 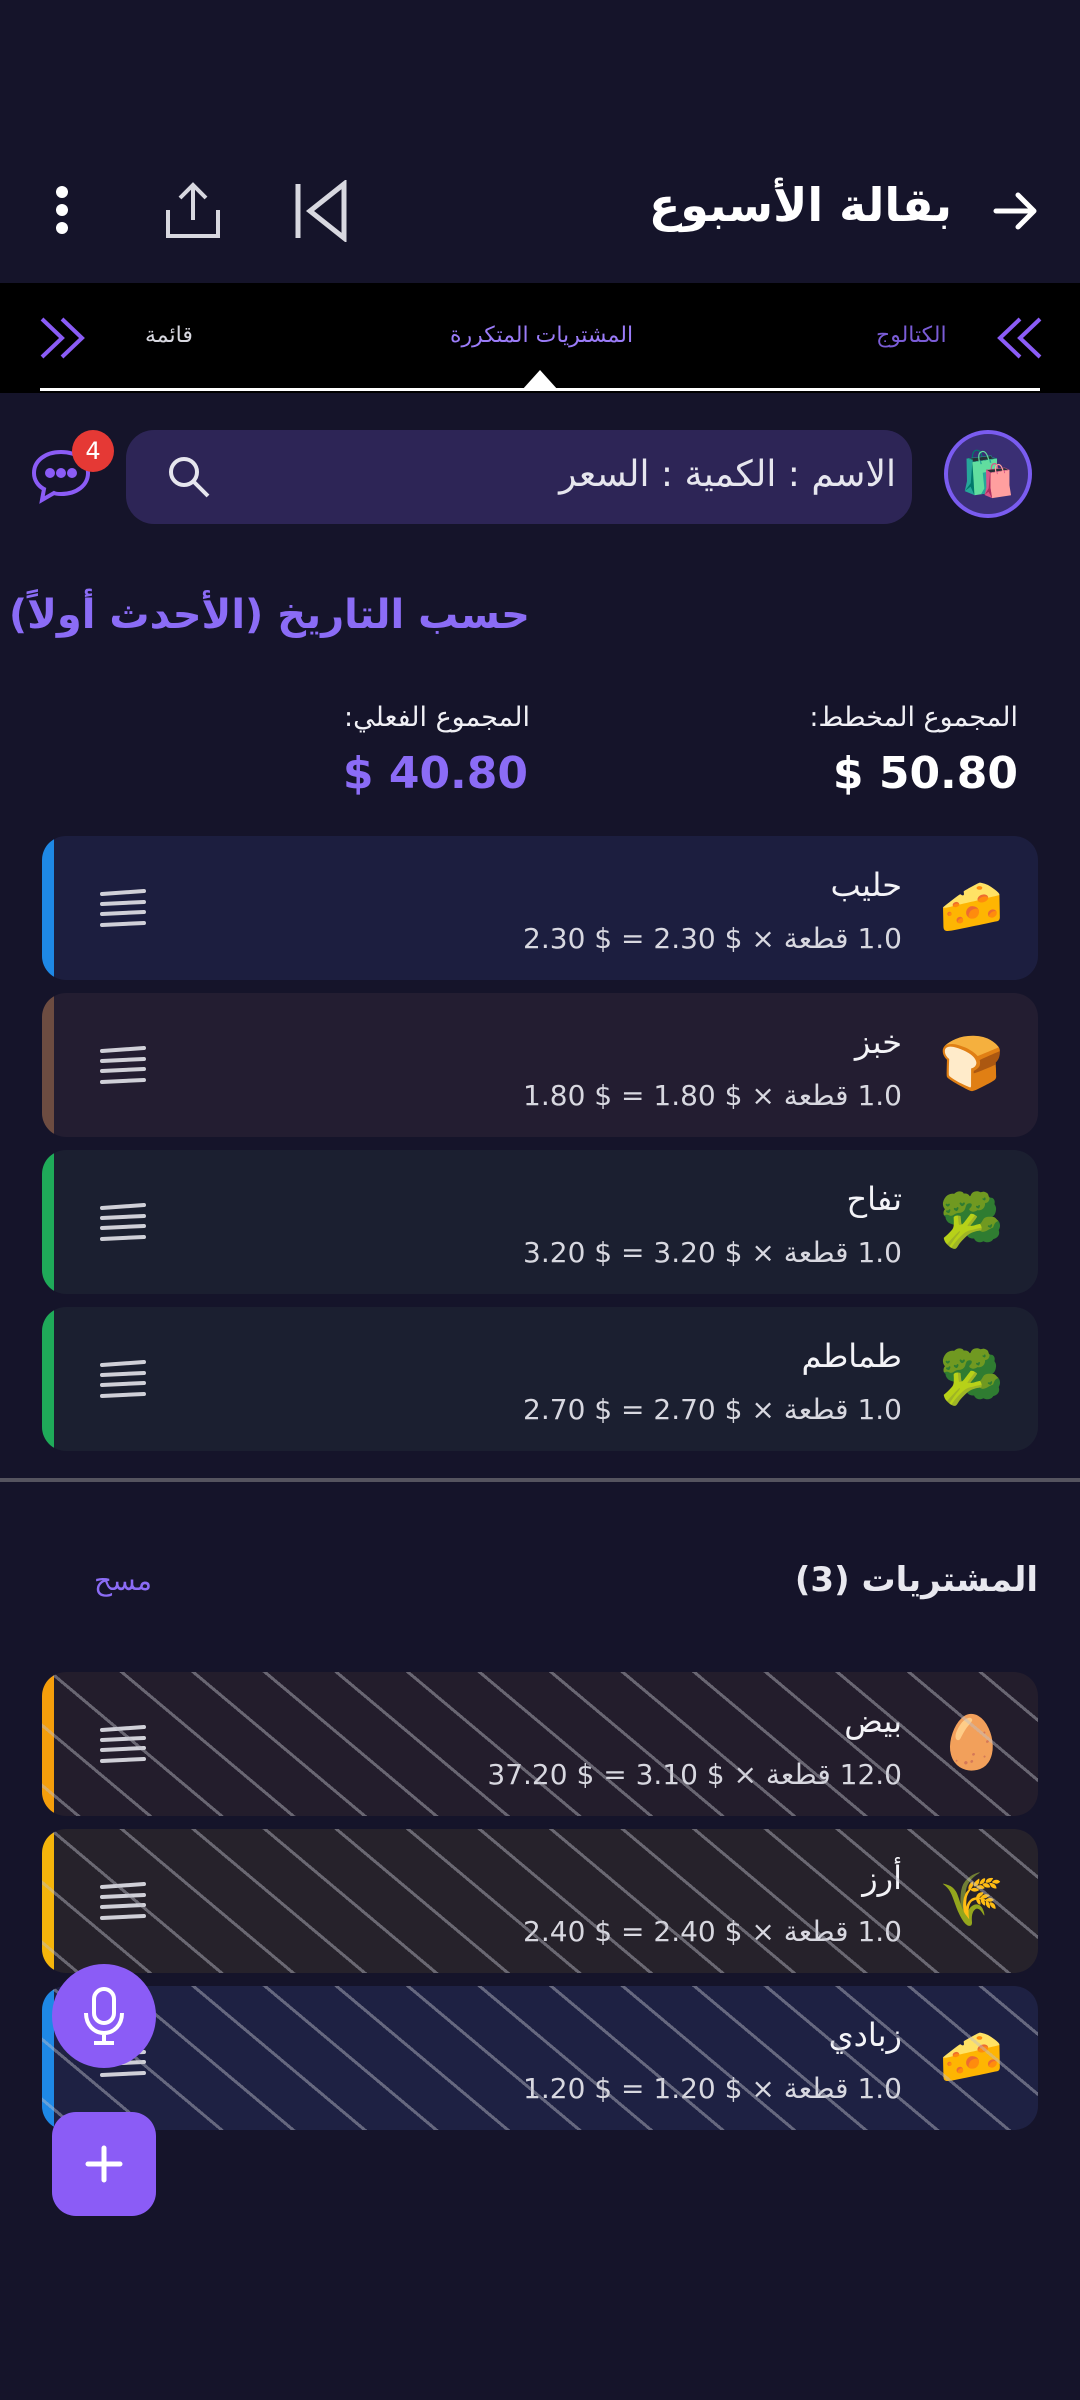 What do you see at coordinates (169, 335) in the screenshot?
I see `tab-list: قائمة` at bounding box center [169, 335].